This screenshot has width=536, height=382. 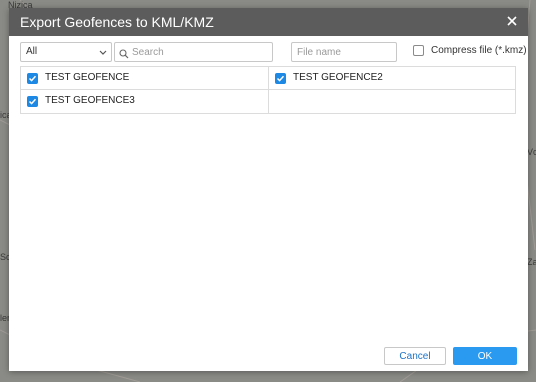 I want to click on geofence-name: TEST GEOFENCE3, so click(x=90, y=100).